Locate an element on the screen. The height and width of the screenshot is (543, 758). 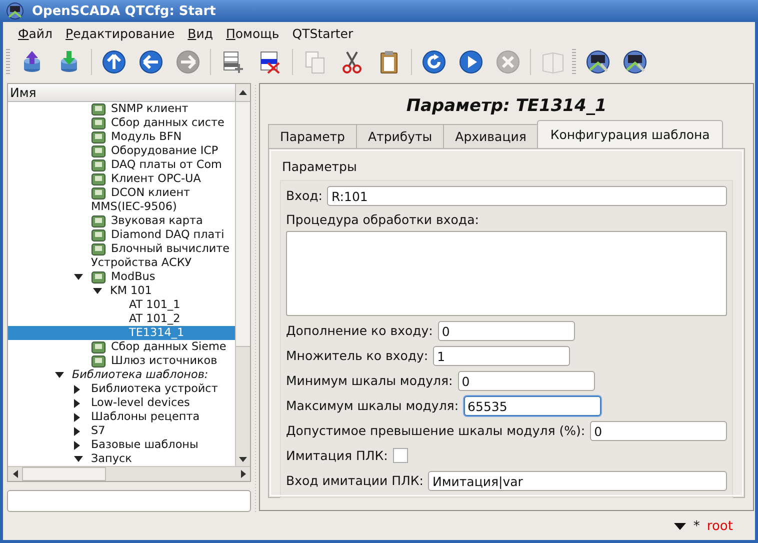
pages-icon is located at coordinates (315, 62).